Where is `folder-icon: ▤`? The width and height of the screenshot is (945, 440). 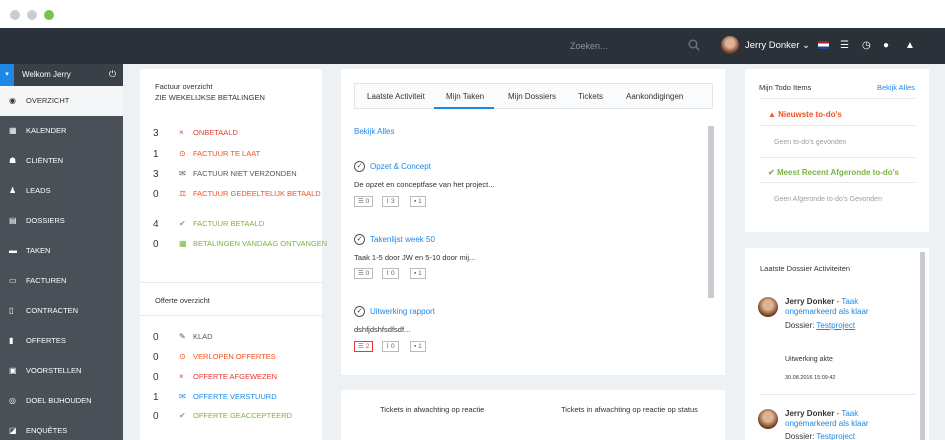 folder-icon: ▤ is located at coordinates (13, 220).